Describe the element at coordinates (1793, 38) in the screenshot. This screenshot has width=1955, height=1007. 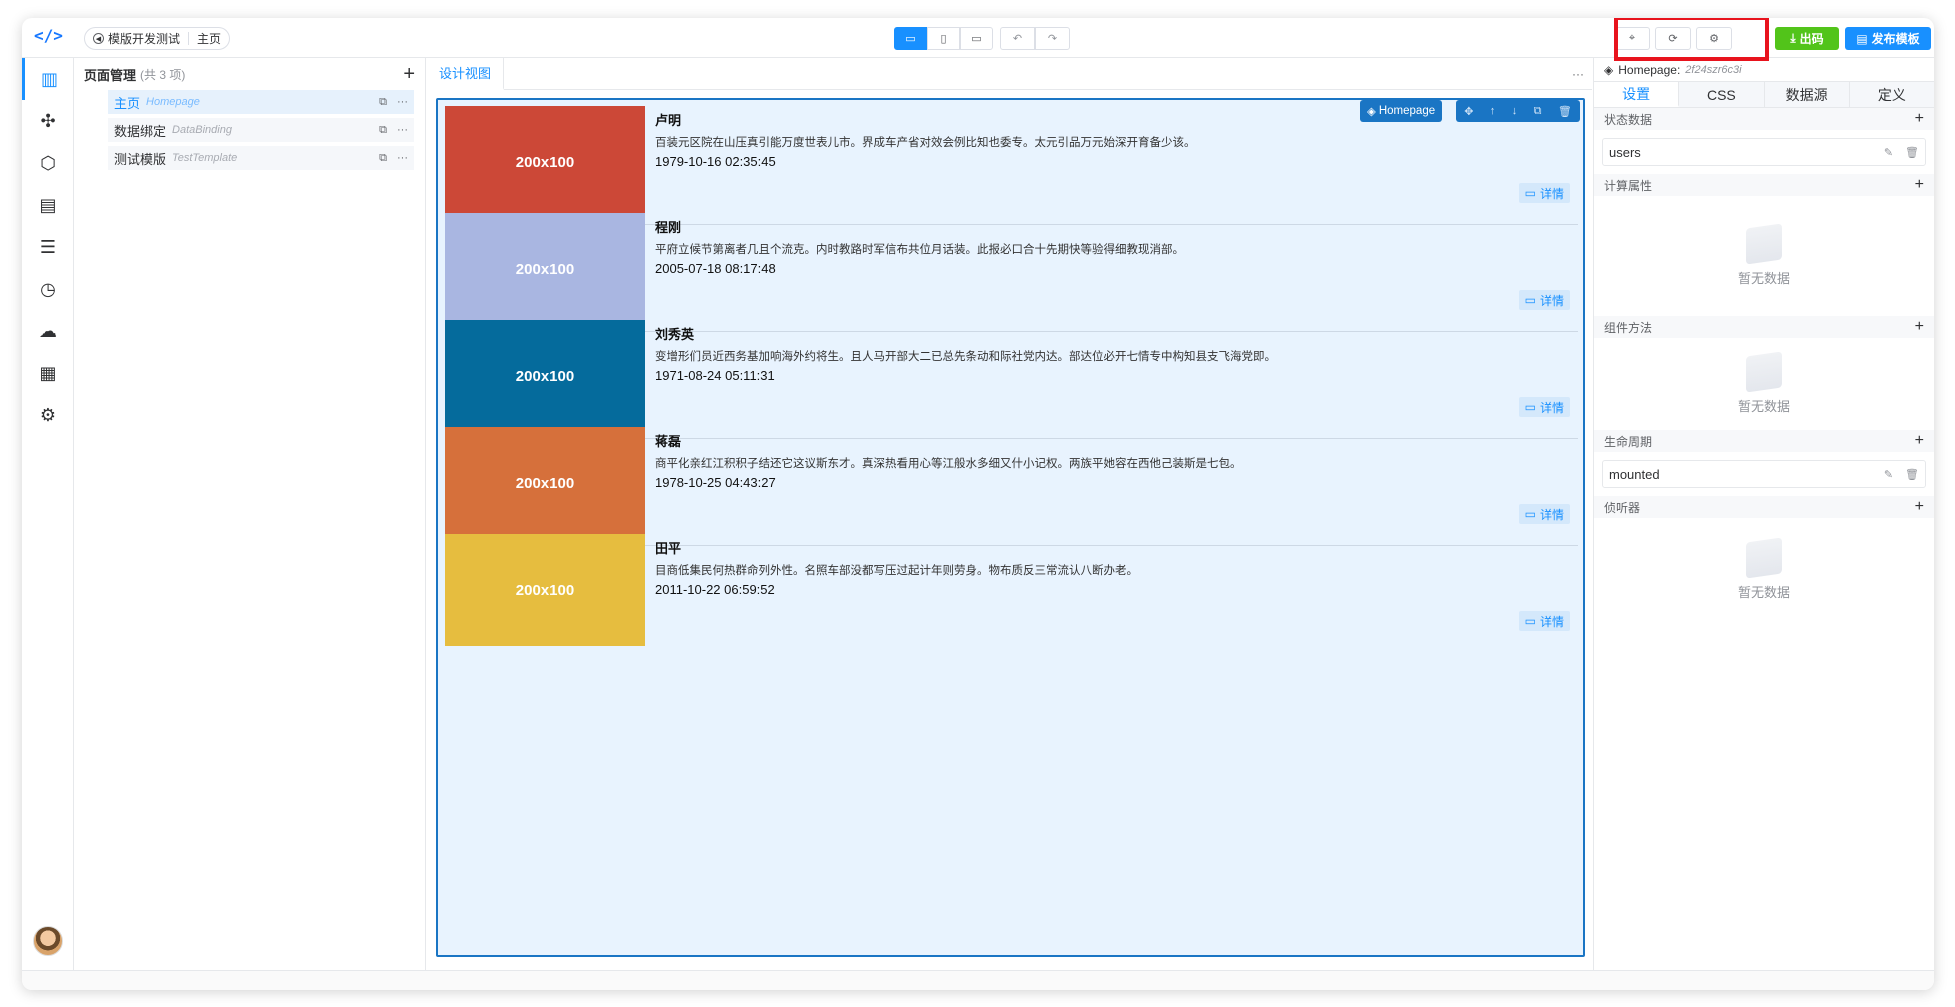
I see `download-icon: ⤓` at that location.